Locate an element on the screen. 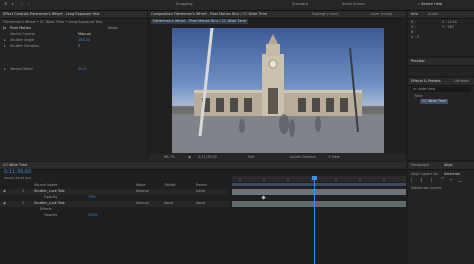  row-label: Shutter Samples is located at coordinates (25, 46).